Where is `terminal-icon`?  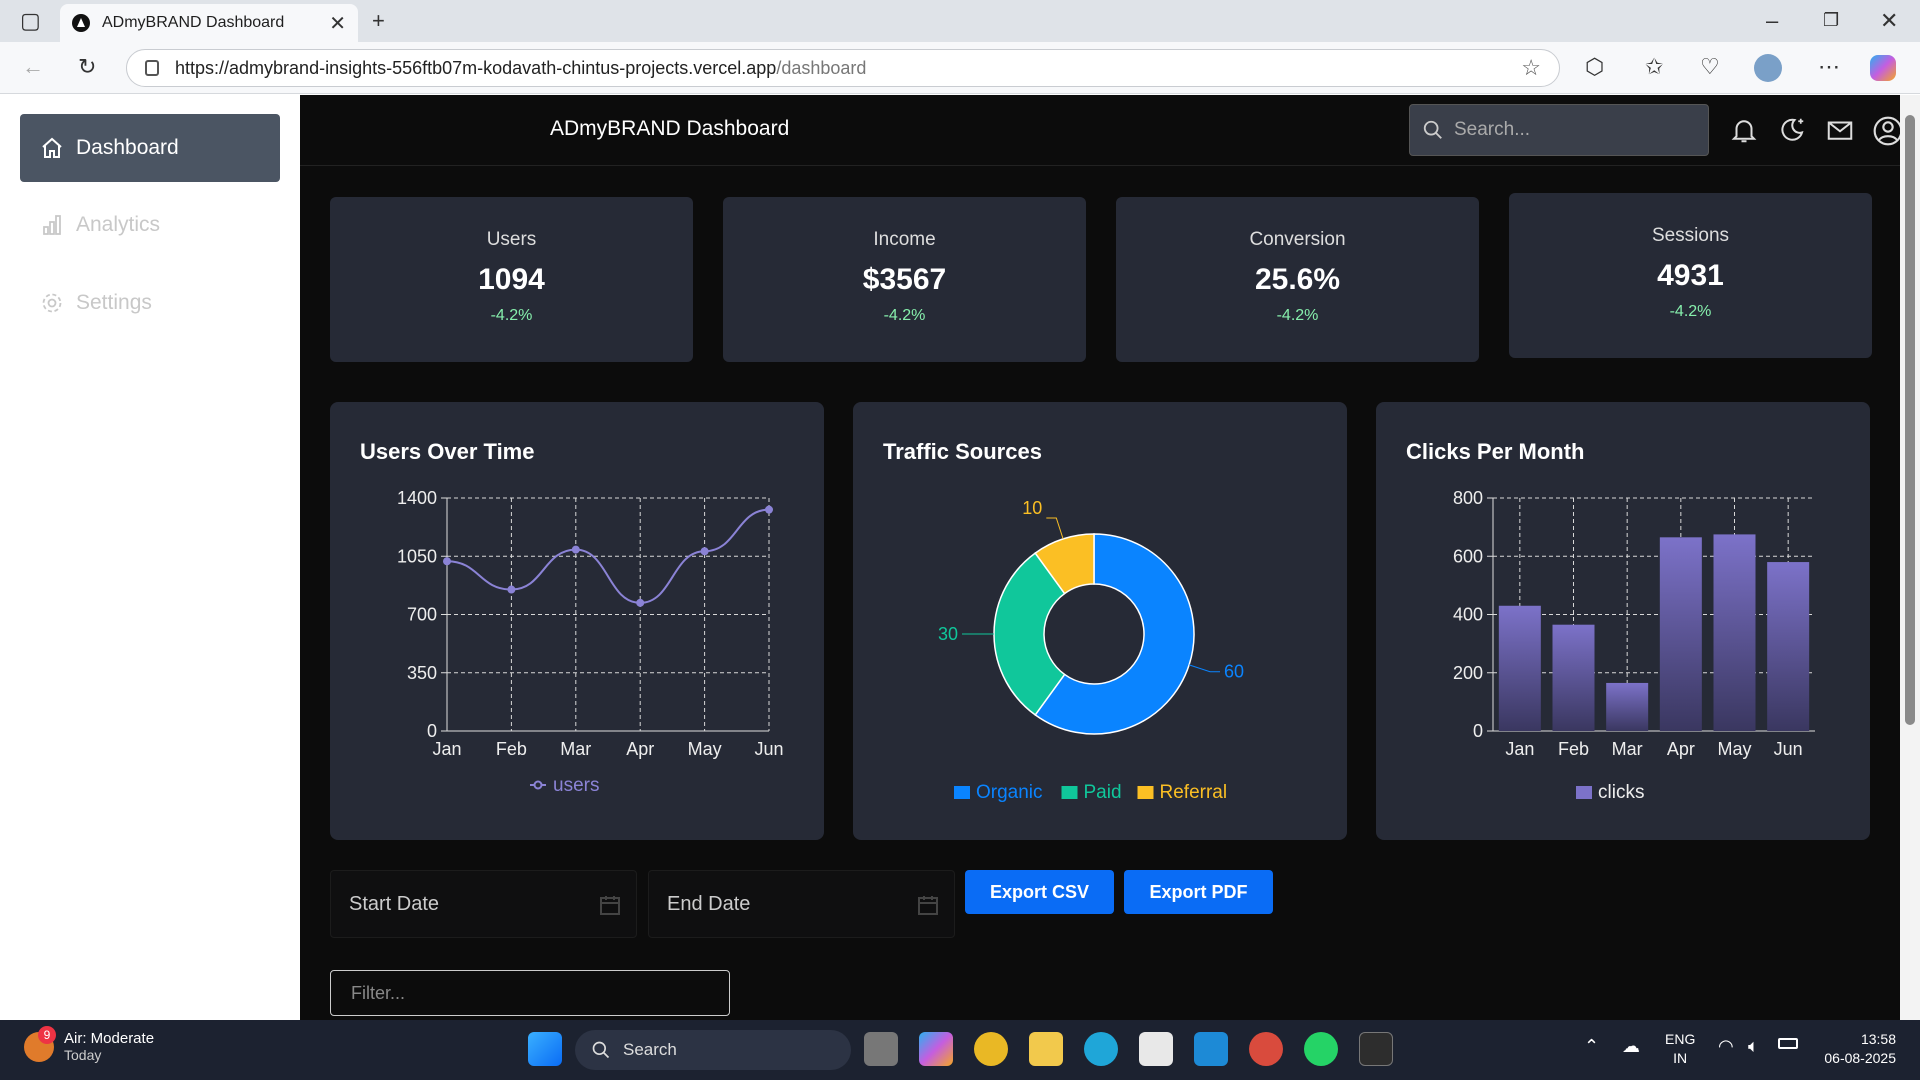
terminal-icon is located at coordinates (1376, 1049).